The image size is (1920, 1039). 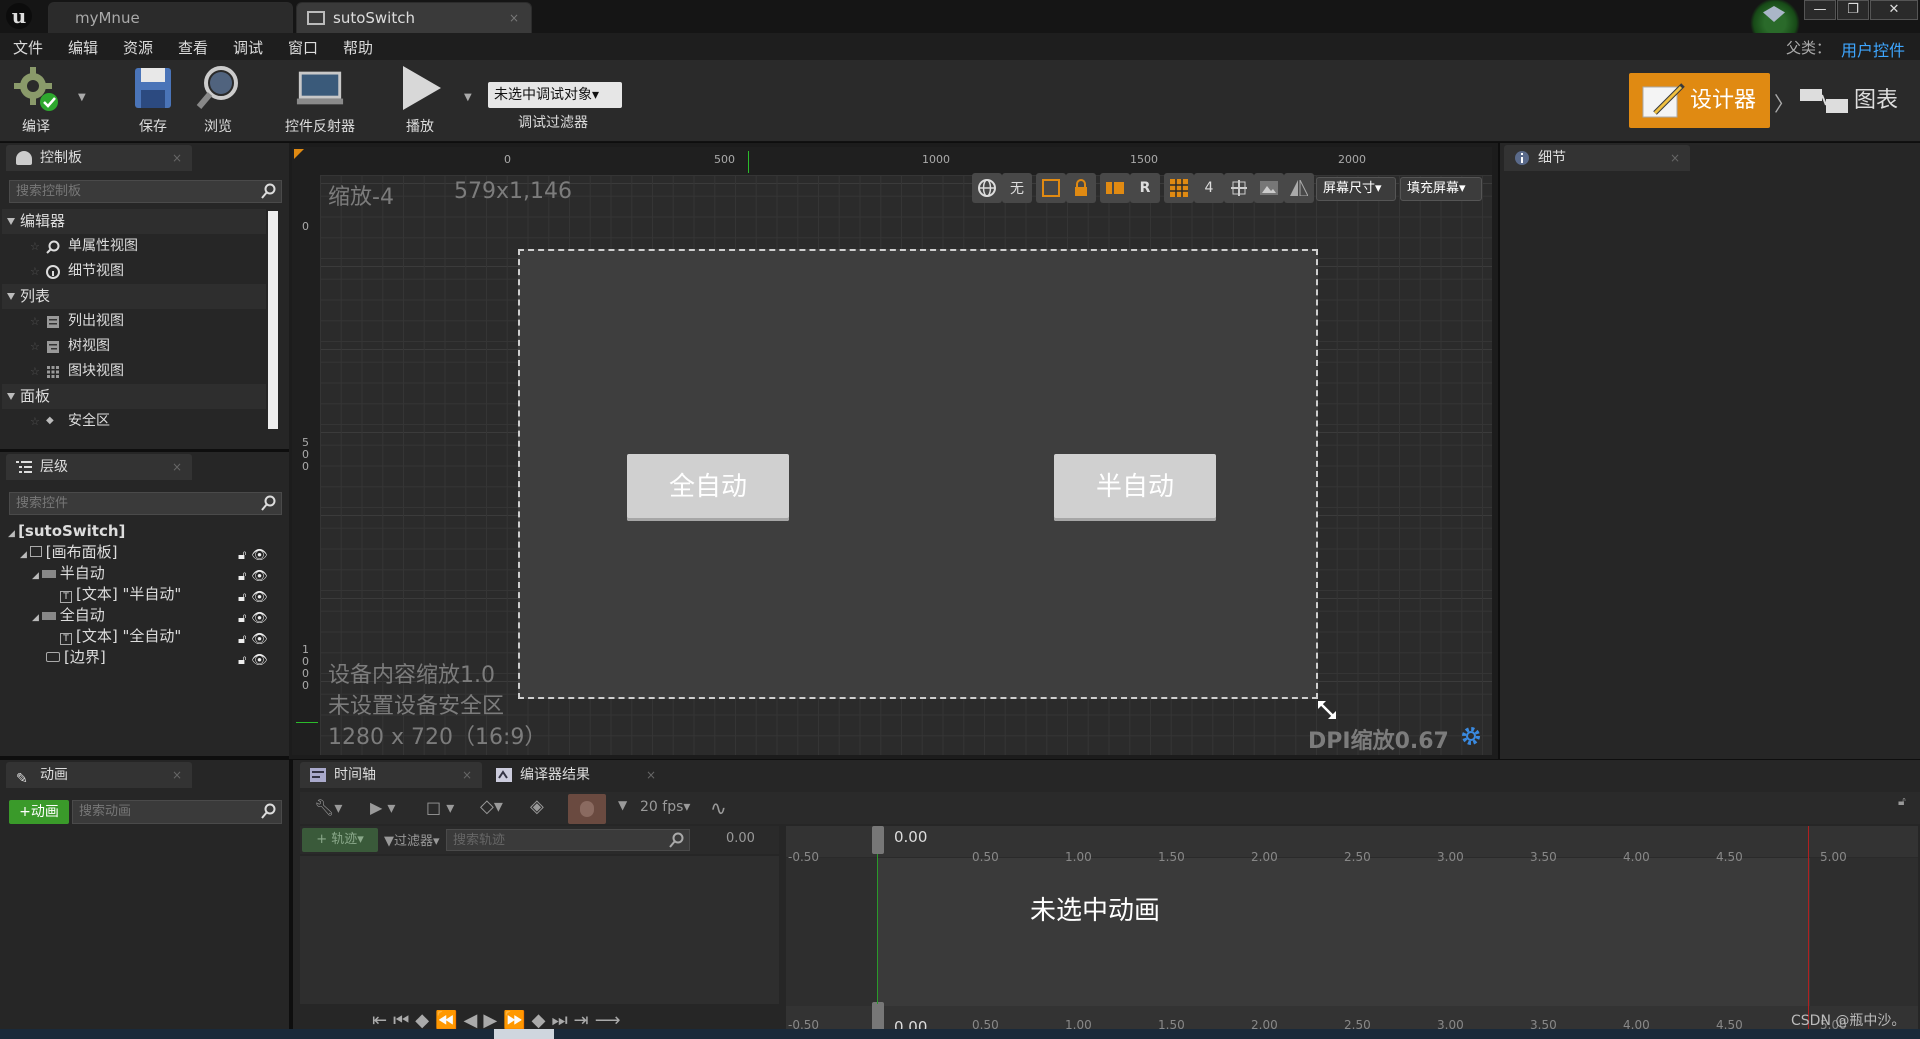 What do you see at coordinates (134, 396) in the screenshot?
I see `category-panel: 面板` at bounding box center [134, 396].